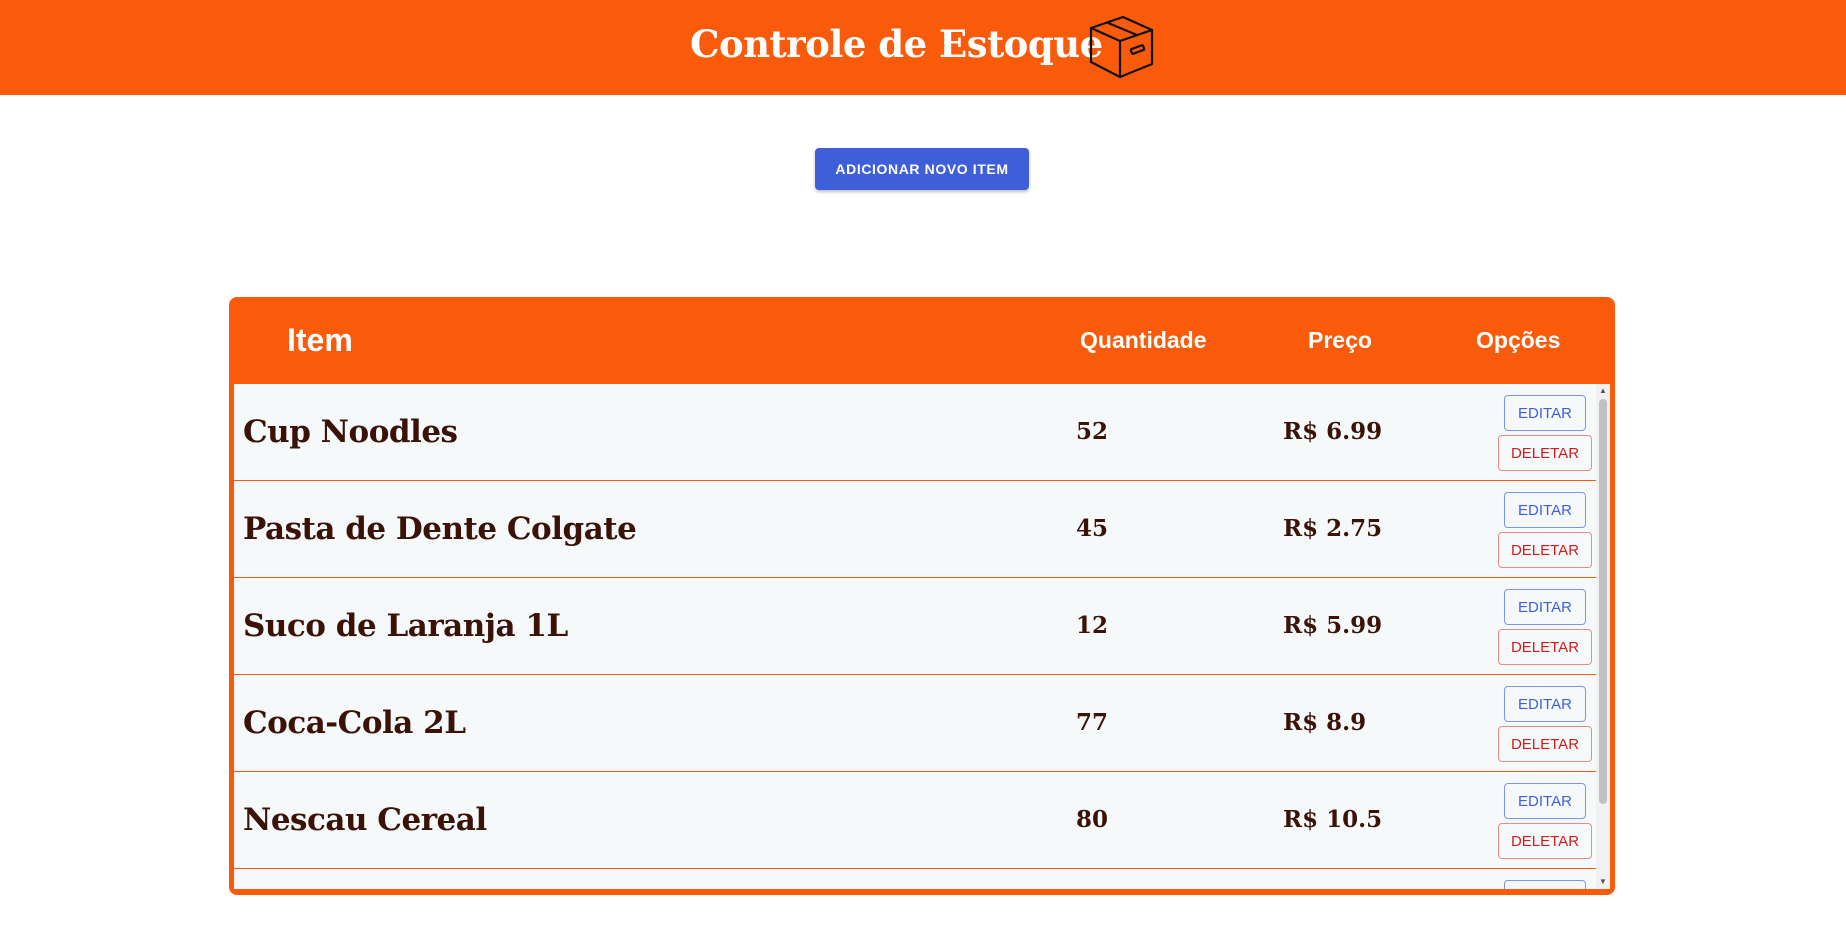 The height and width of the screenshot is (948, 1846). Describe the element at coordinates (1333, 819) in the screenshot. I see `item-price: R$ 10.5` at that location.